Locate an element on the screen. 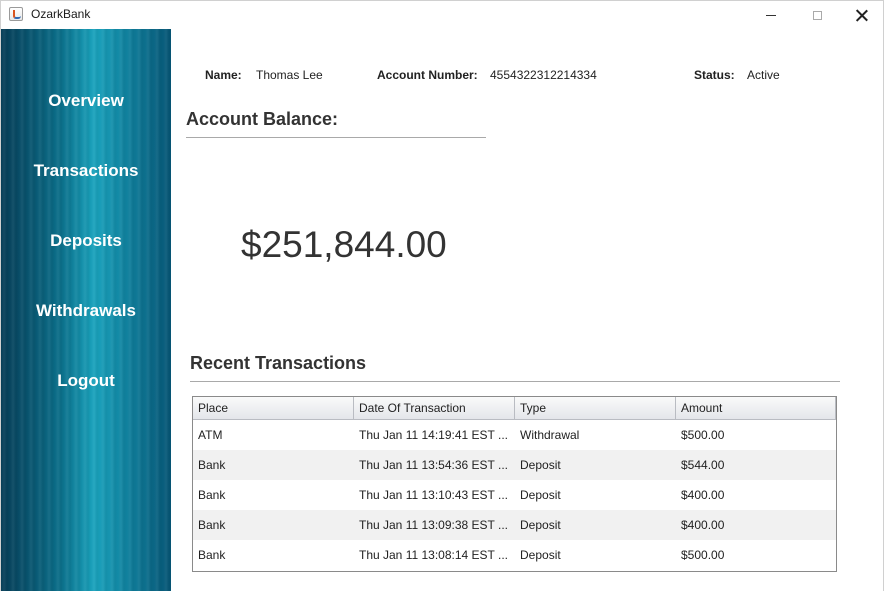  column-header-amount: Amount is located at coordinates (756, 408).